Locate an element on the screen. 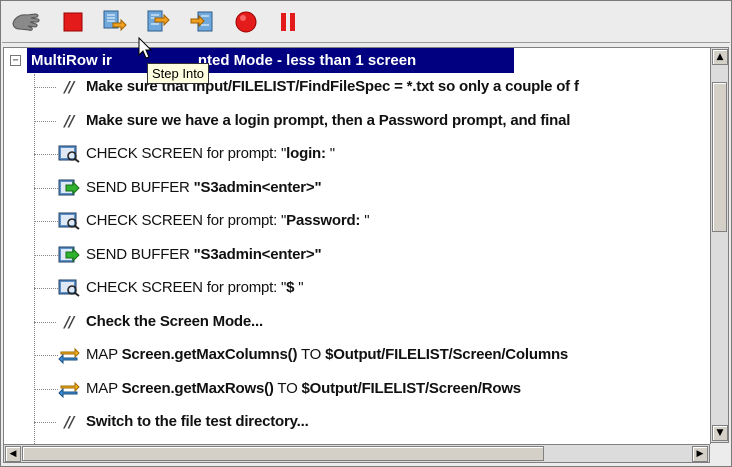 This screenshot has height=467, width=732. tree-item-text: CHECK SCREEN for prompt: "Password: " is located at coordinates (228, 220).